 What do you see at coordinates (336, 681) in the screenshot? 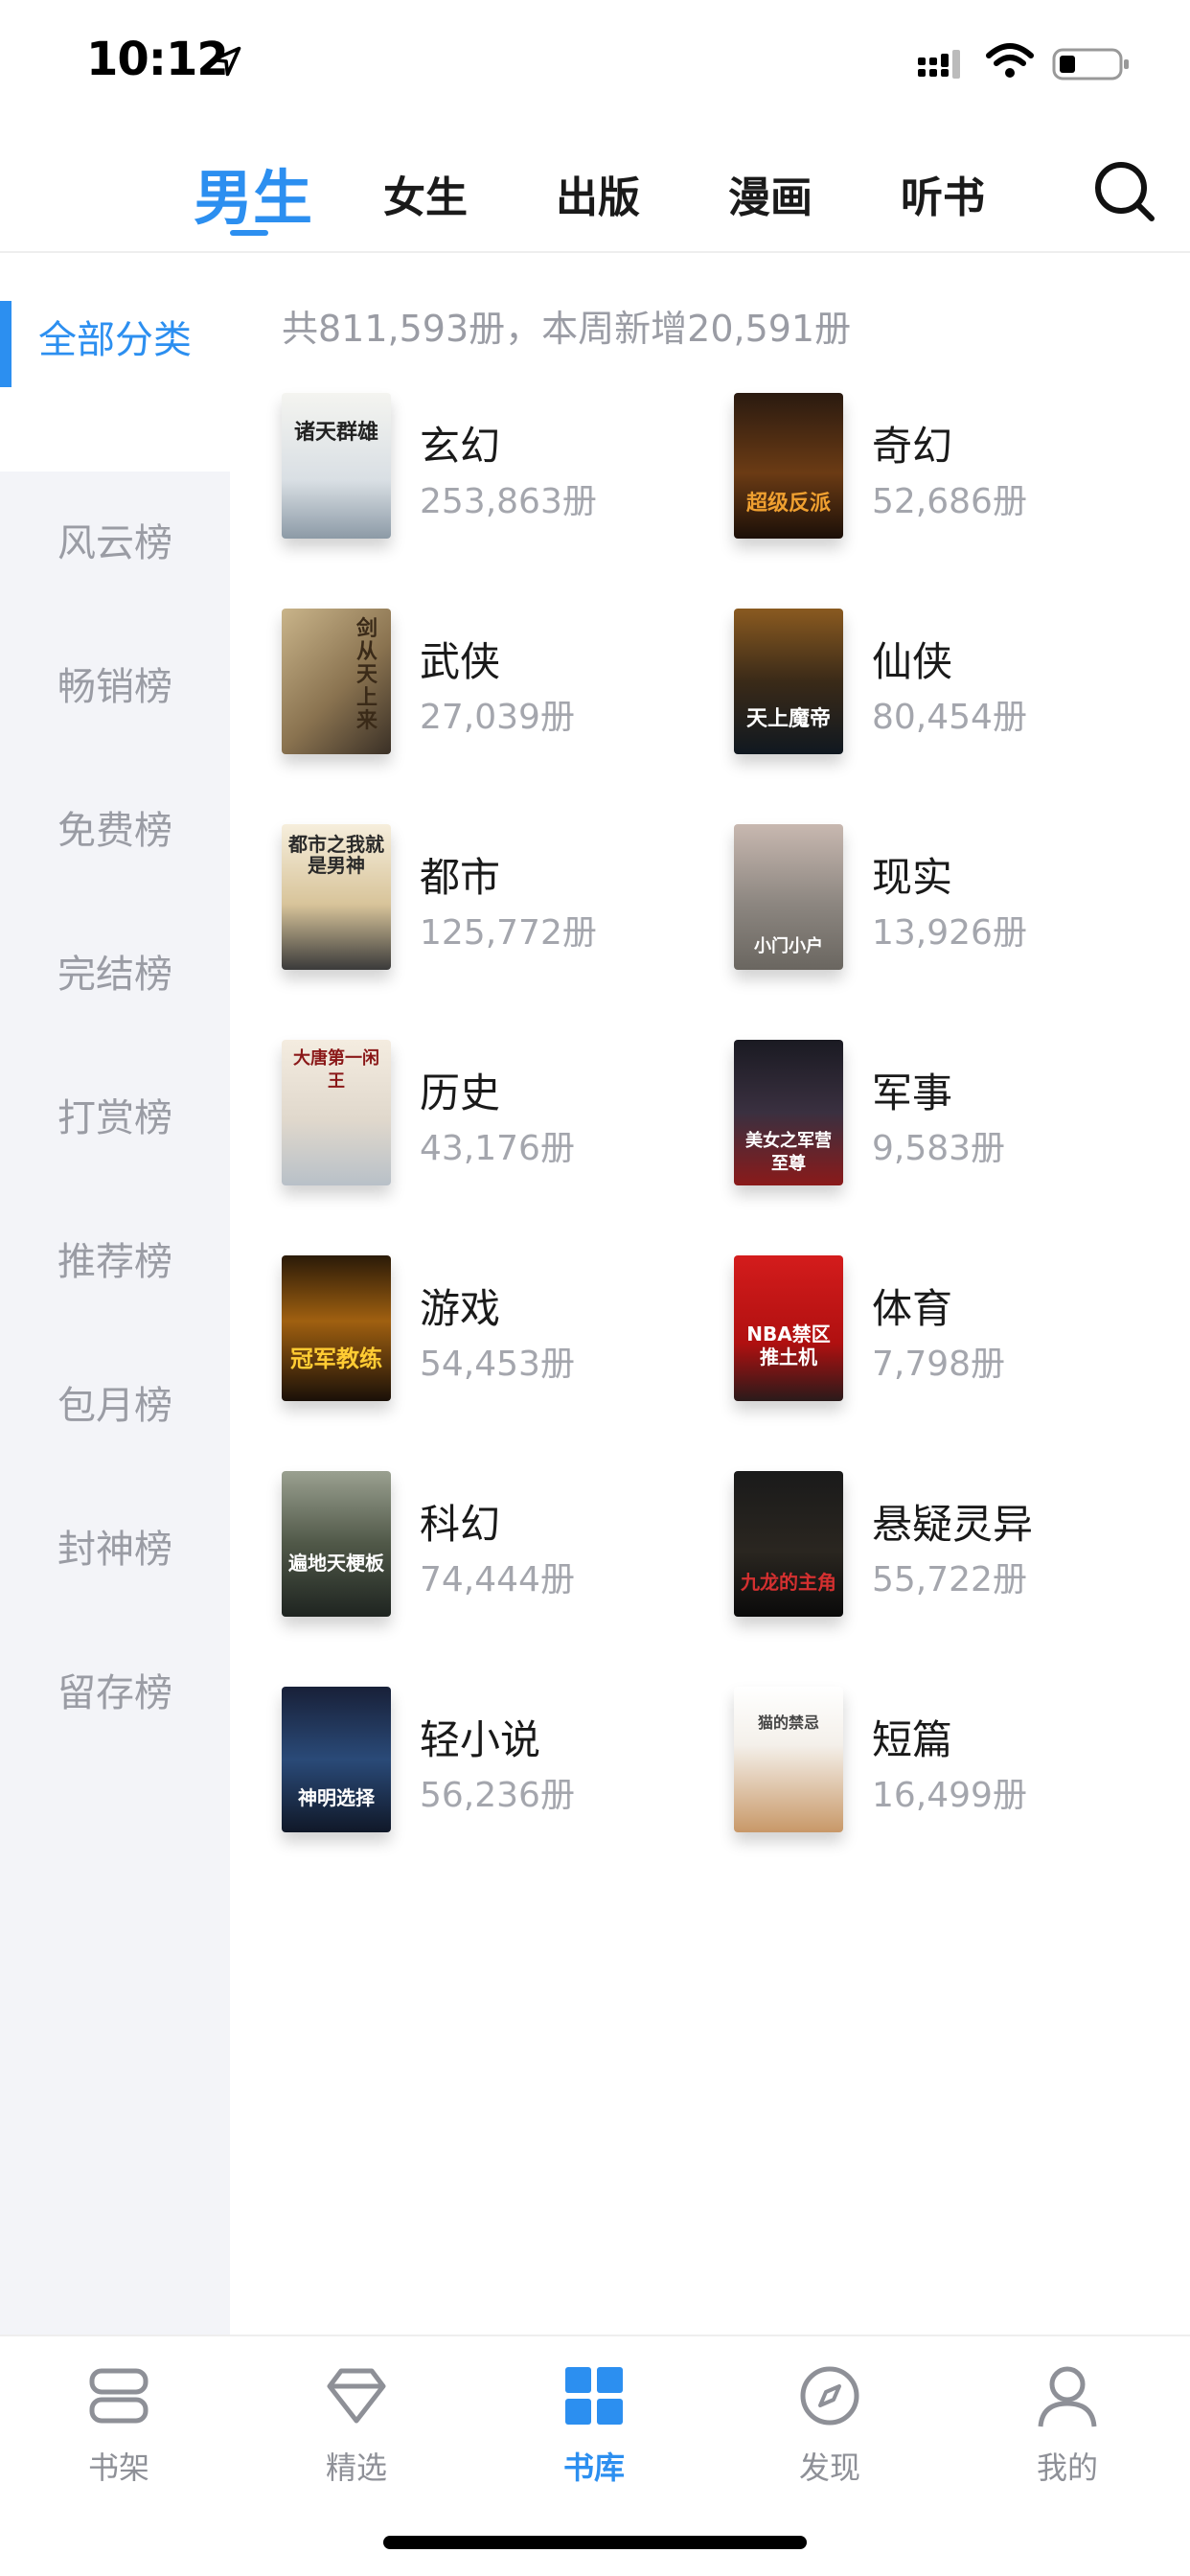
I see `book-cover-image: 剑从天上来` at bounding box center [336, 681].